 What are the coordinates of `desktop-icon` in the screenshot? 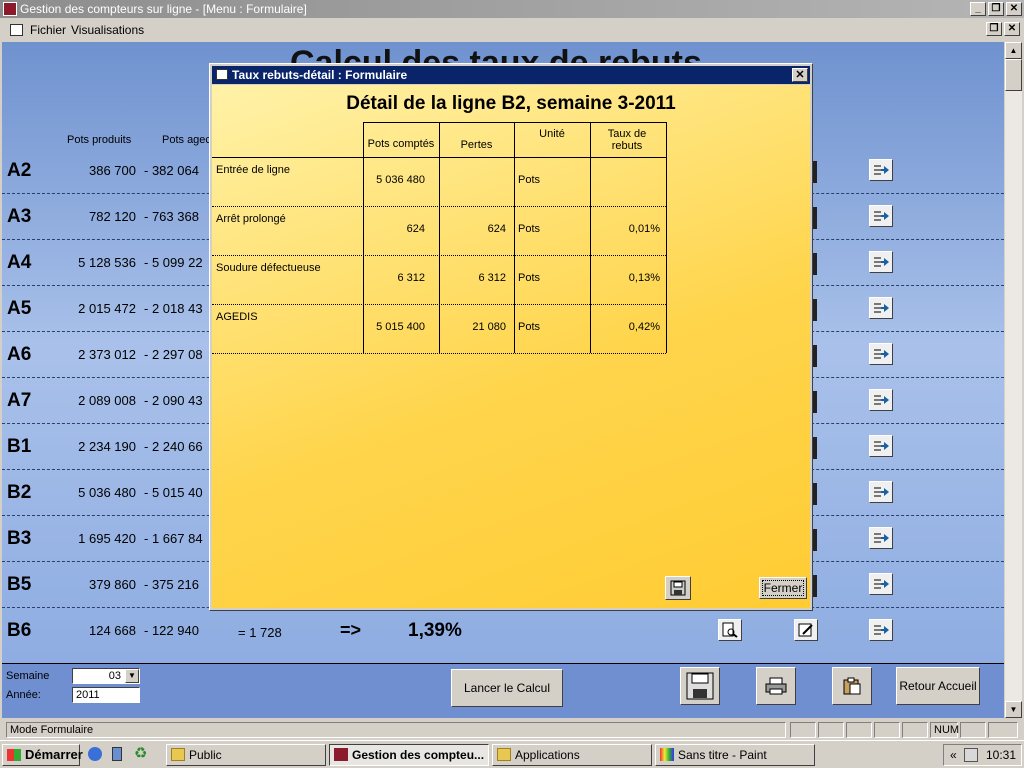 It's located at (117, 754).